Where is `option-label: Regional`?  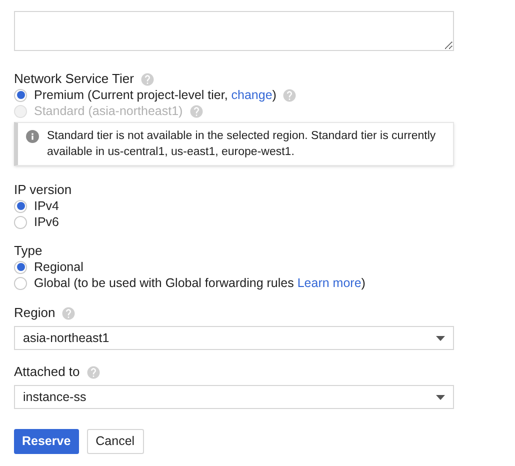
option-label: Regional is located at coordinates (59, 267).